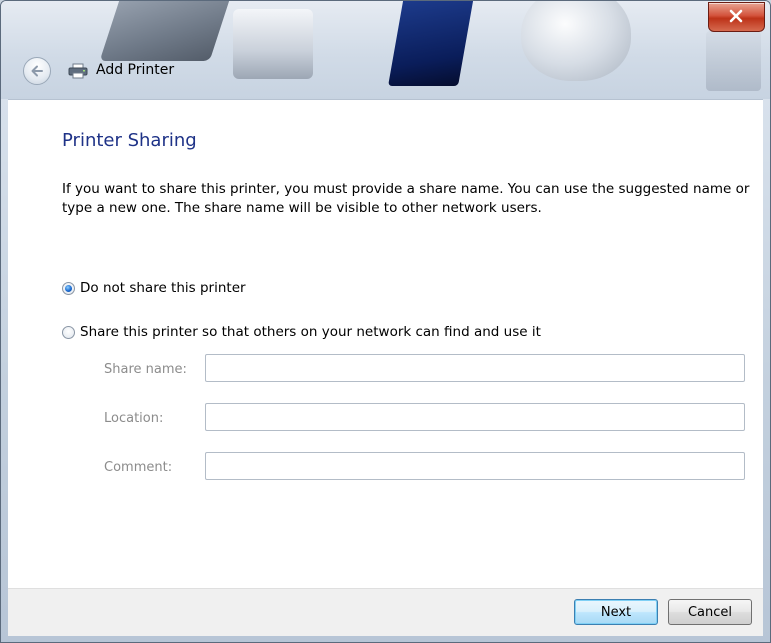 Image resolution: width=771 pixels, height=643 pixels. I want to click on back-arrow-icon, so click(37, 71).